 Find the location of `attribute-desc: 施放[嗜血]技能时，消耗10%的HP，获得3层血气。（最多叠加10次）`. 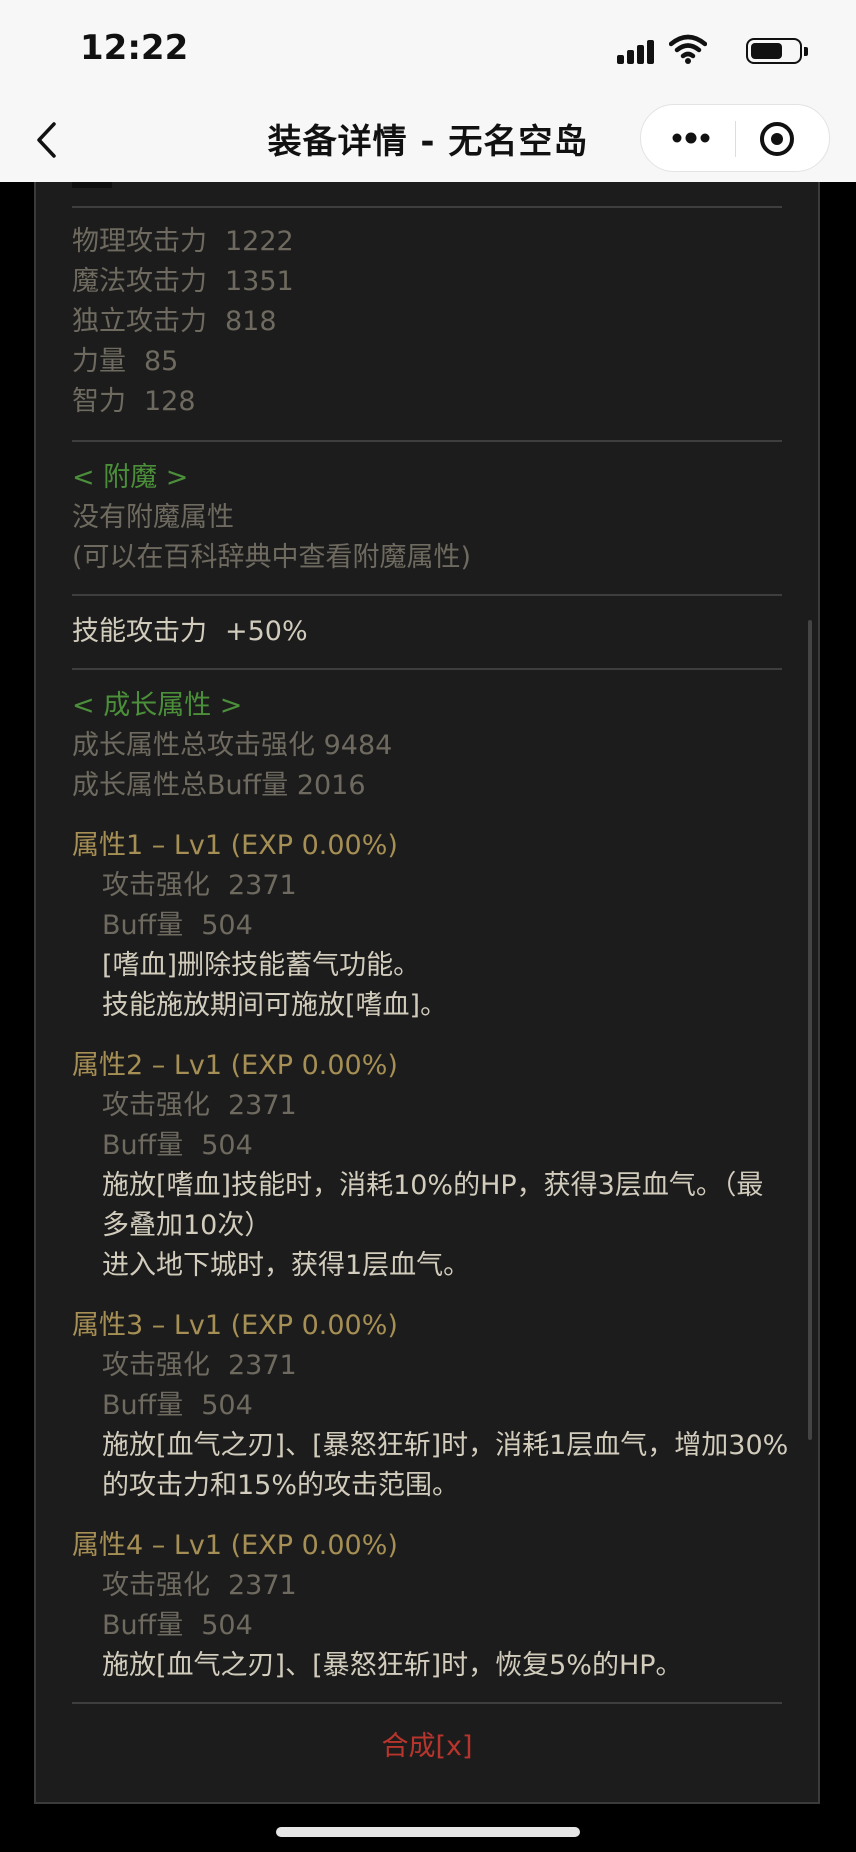

attribute-desc: 施放[嗜血]技能时，消耗10%的HP，获得3层血气。（最多叠加10次） is located at coordinates (433, 1205).